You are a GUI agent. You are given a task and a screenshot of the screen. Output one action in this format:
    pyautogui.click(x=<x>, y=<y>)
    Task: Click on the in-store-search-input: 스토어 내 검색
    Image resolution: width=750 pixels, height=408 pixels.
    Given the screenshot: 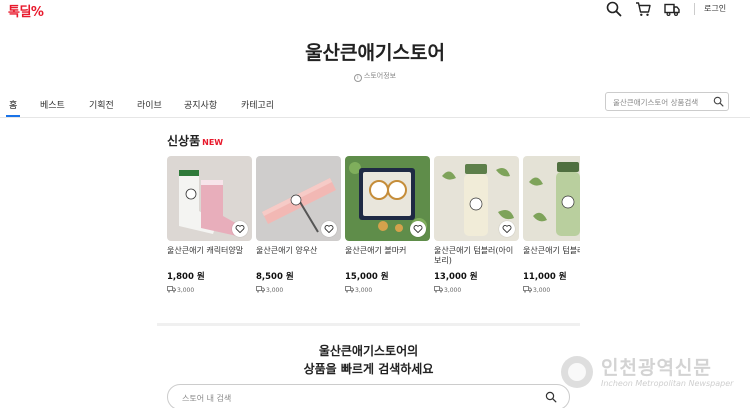 What is the action you would take?
    pyautogui.click(x=368, y=396)
    